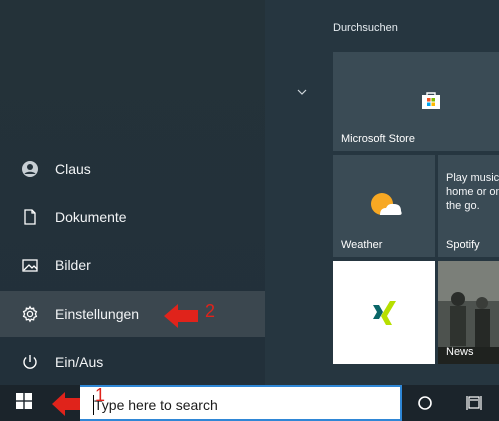 The width and height of the screenshot is (499, 421). Describe the element at coordinates (30, 265) in the screenshot. I see `pictures-icon` at that location.